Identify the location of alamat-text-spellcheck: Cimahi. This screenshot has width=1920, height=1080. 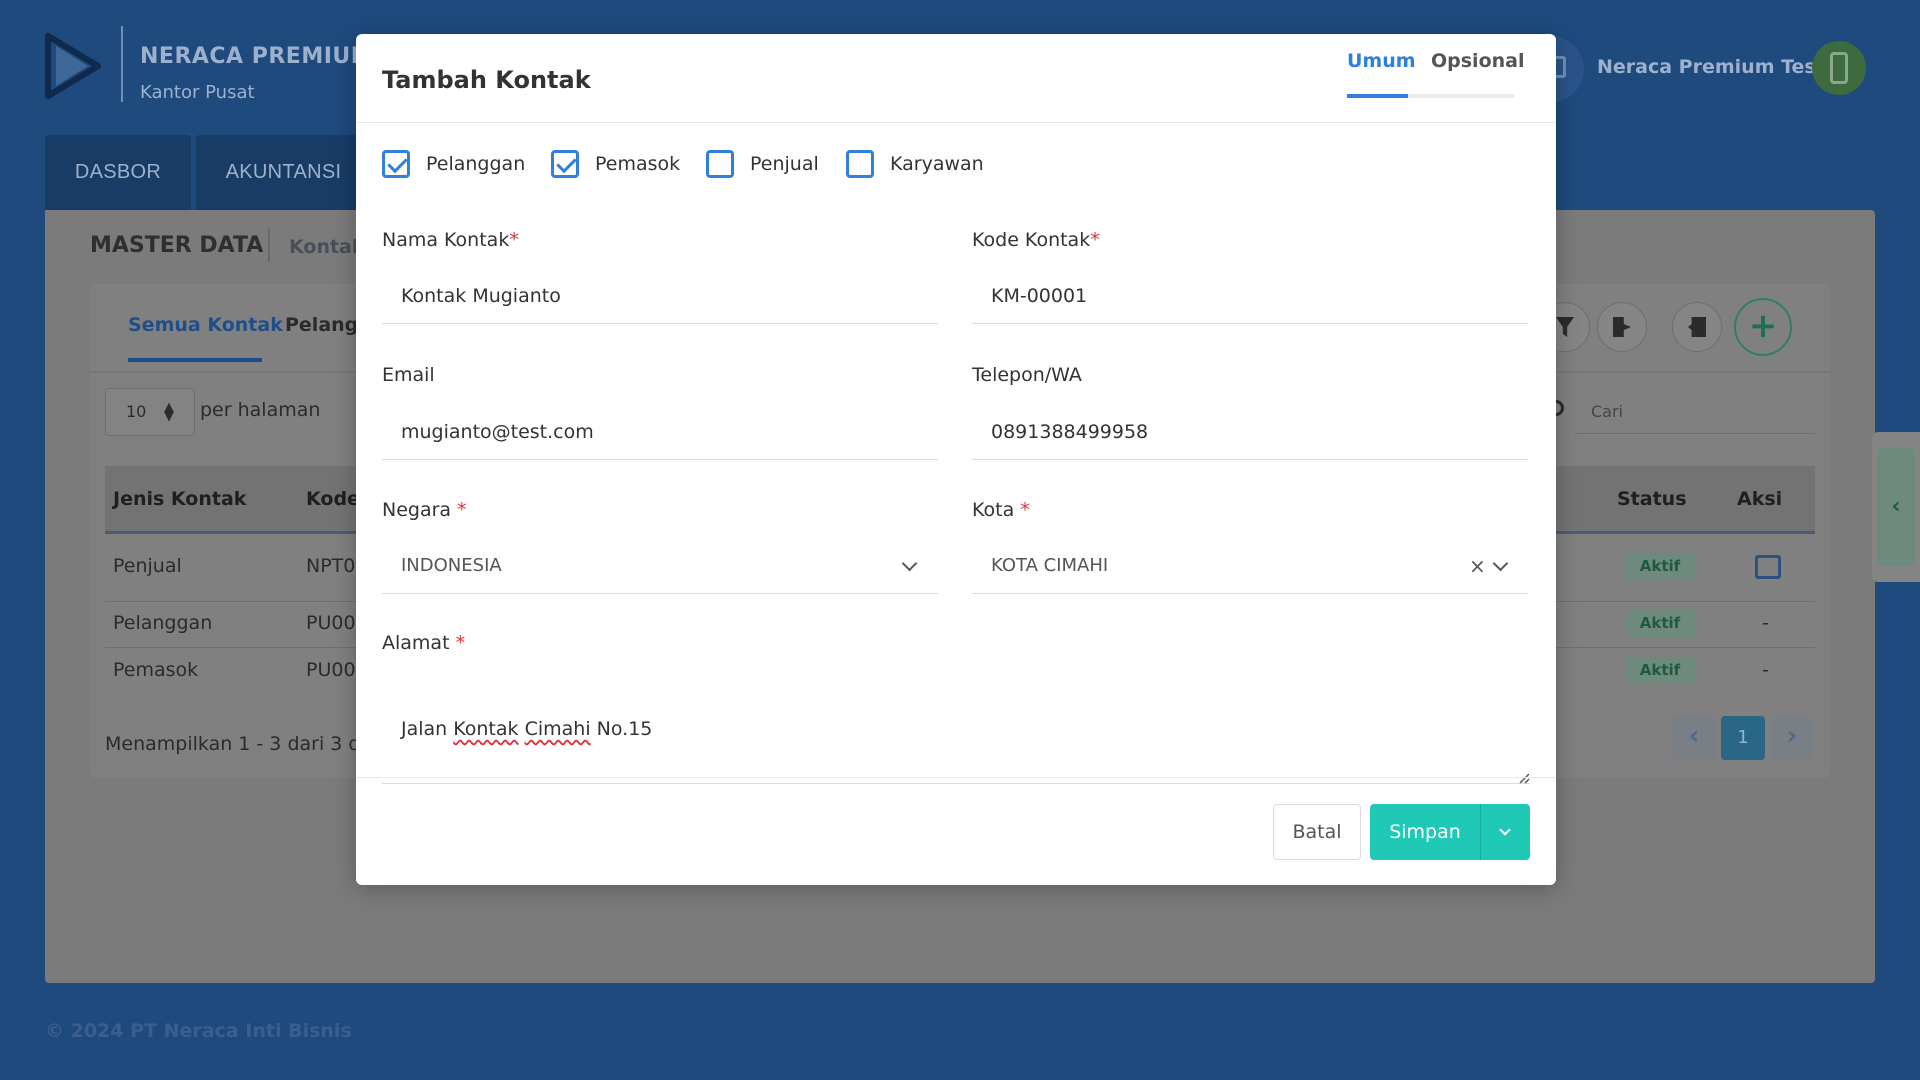
(557, 729).